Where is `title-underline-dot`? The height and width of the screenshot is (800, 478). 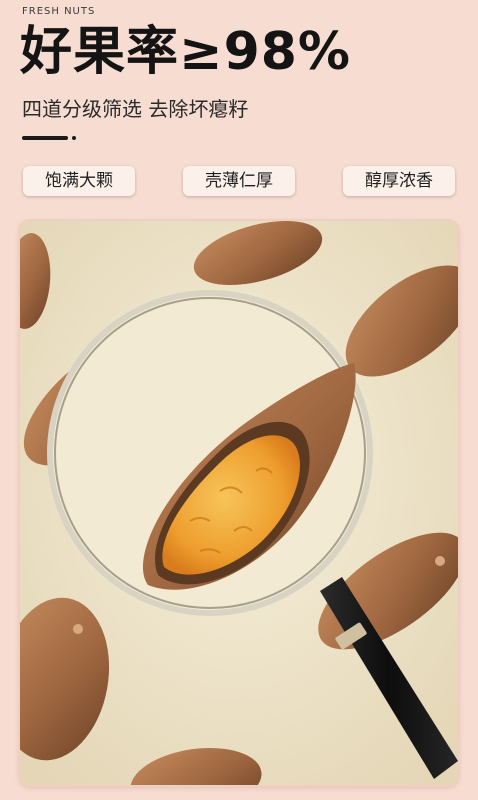 title-underline-dot is located at coordinates (74, 138).